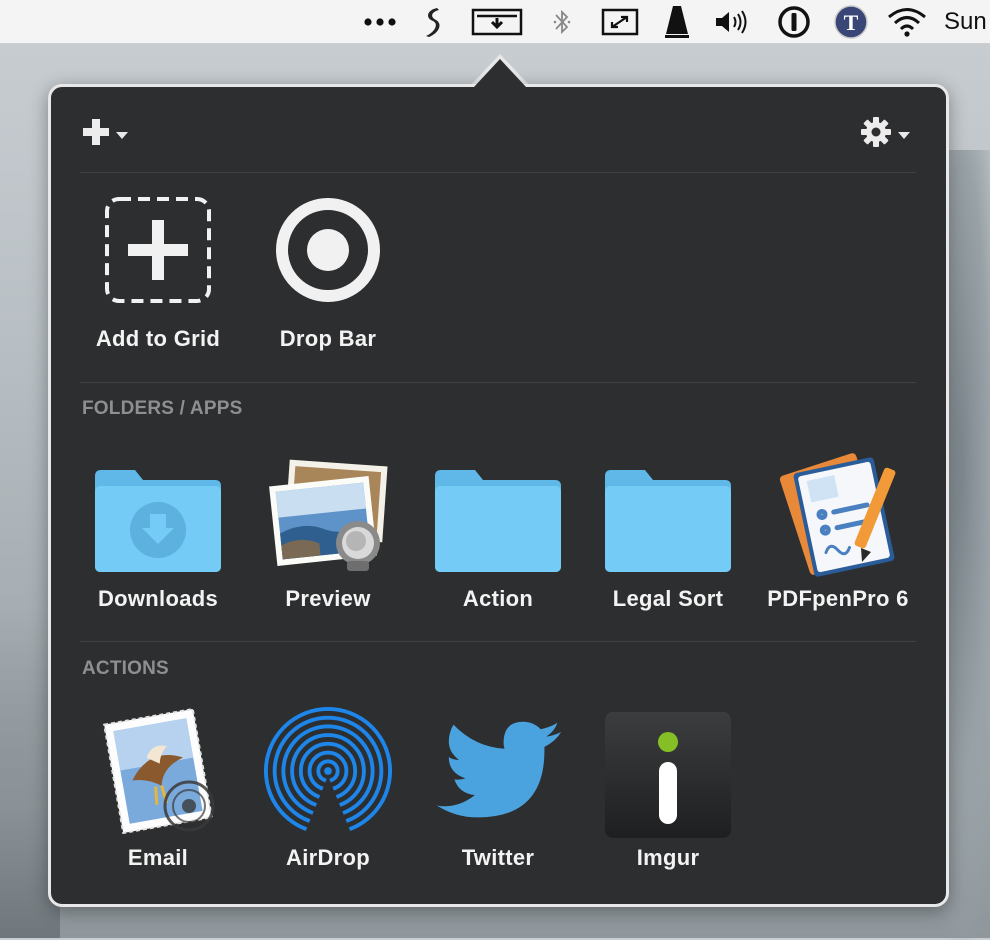 The height and width of the screenshot is (940, 990). Describe the element at coordinates (794, 22) in the screenshot. I see `onepassword-icon` at that location.